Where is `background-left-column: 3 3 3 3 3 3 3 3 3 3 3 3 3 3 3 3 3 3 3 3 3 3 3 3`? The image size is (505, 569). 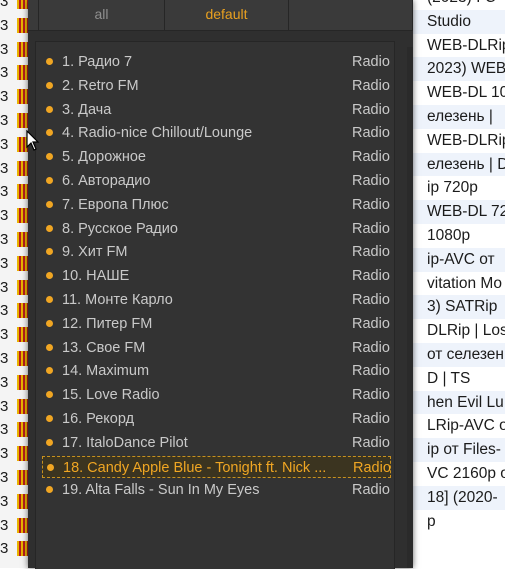
background-left-column: 3 3 3 3 3 3 3 3 3 3 3 3 3 3 3 3 3 3 3 3 3 3 3 3 is located at coordinates (14, 284).